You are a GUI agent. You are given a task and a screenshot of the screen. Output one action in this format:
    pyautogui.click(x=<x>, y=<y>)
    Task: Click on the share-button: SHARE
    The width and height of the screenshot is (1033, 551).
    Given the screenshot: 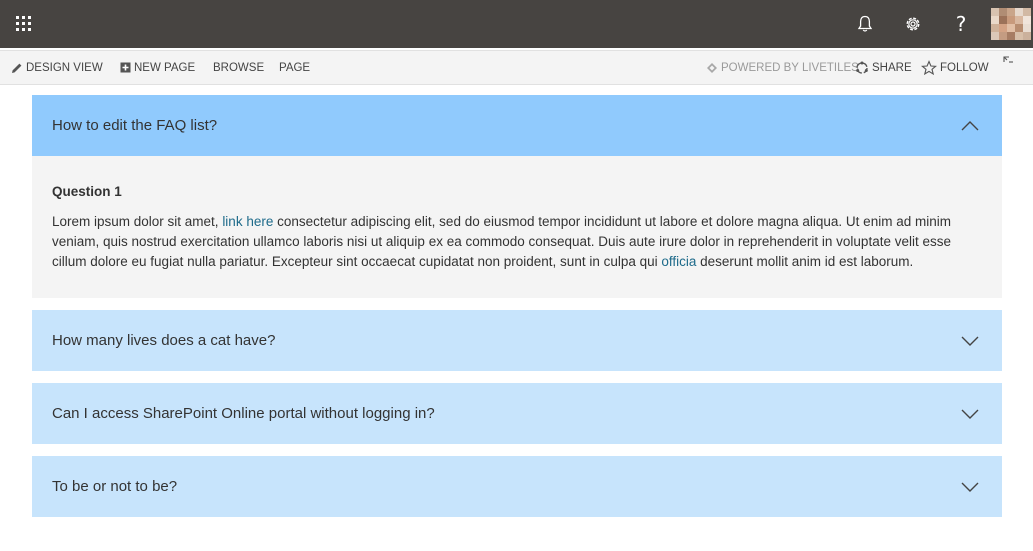 What is the action you would take?
    pyautogui.click(x=883, y=67)
    